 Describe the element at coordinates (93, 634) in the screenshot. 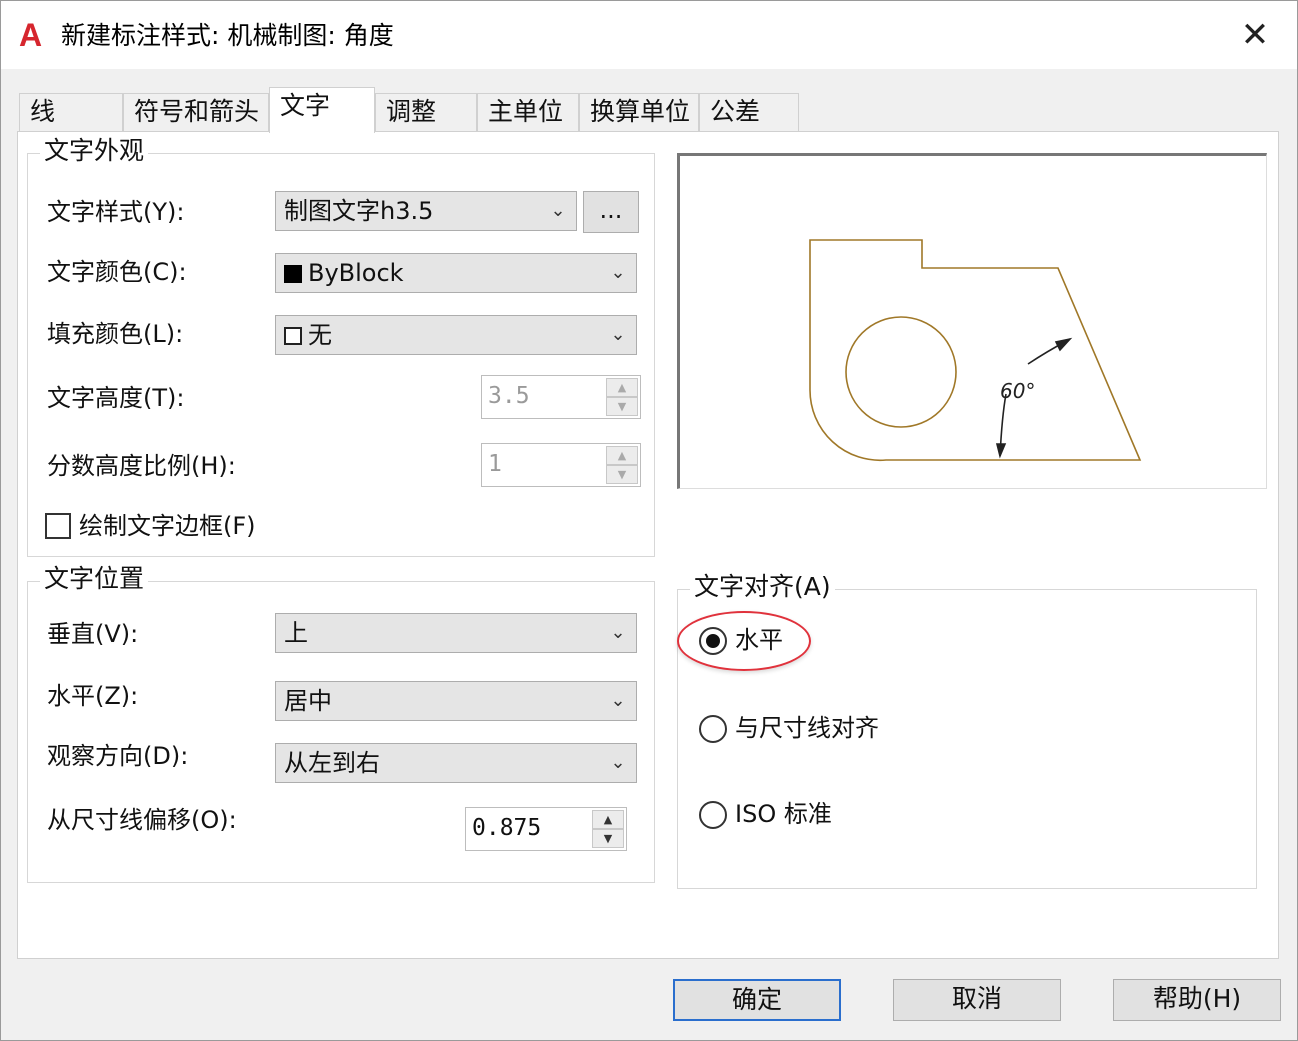

I see `vertical-label: 垂直(V):` at that location.